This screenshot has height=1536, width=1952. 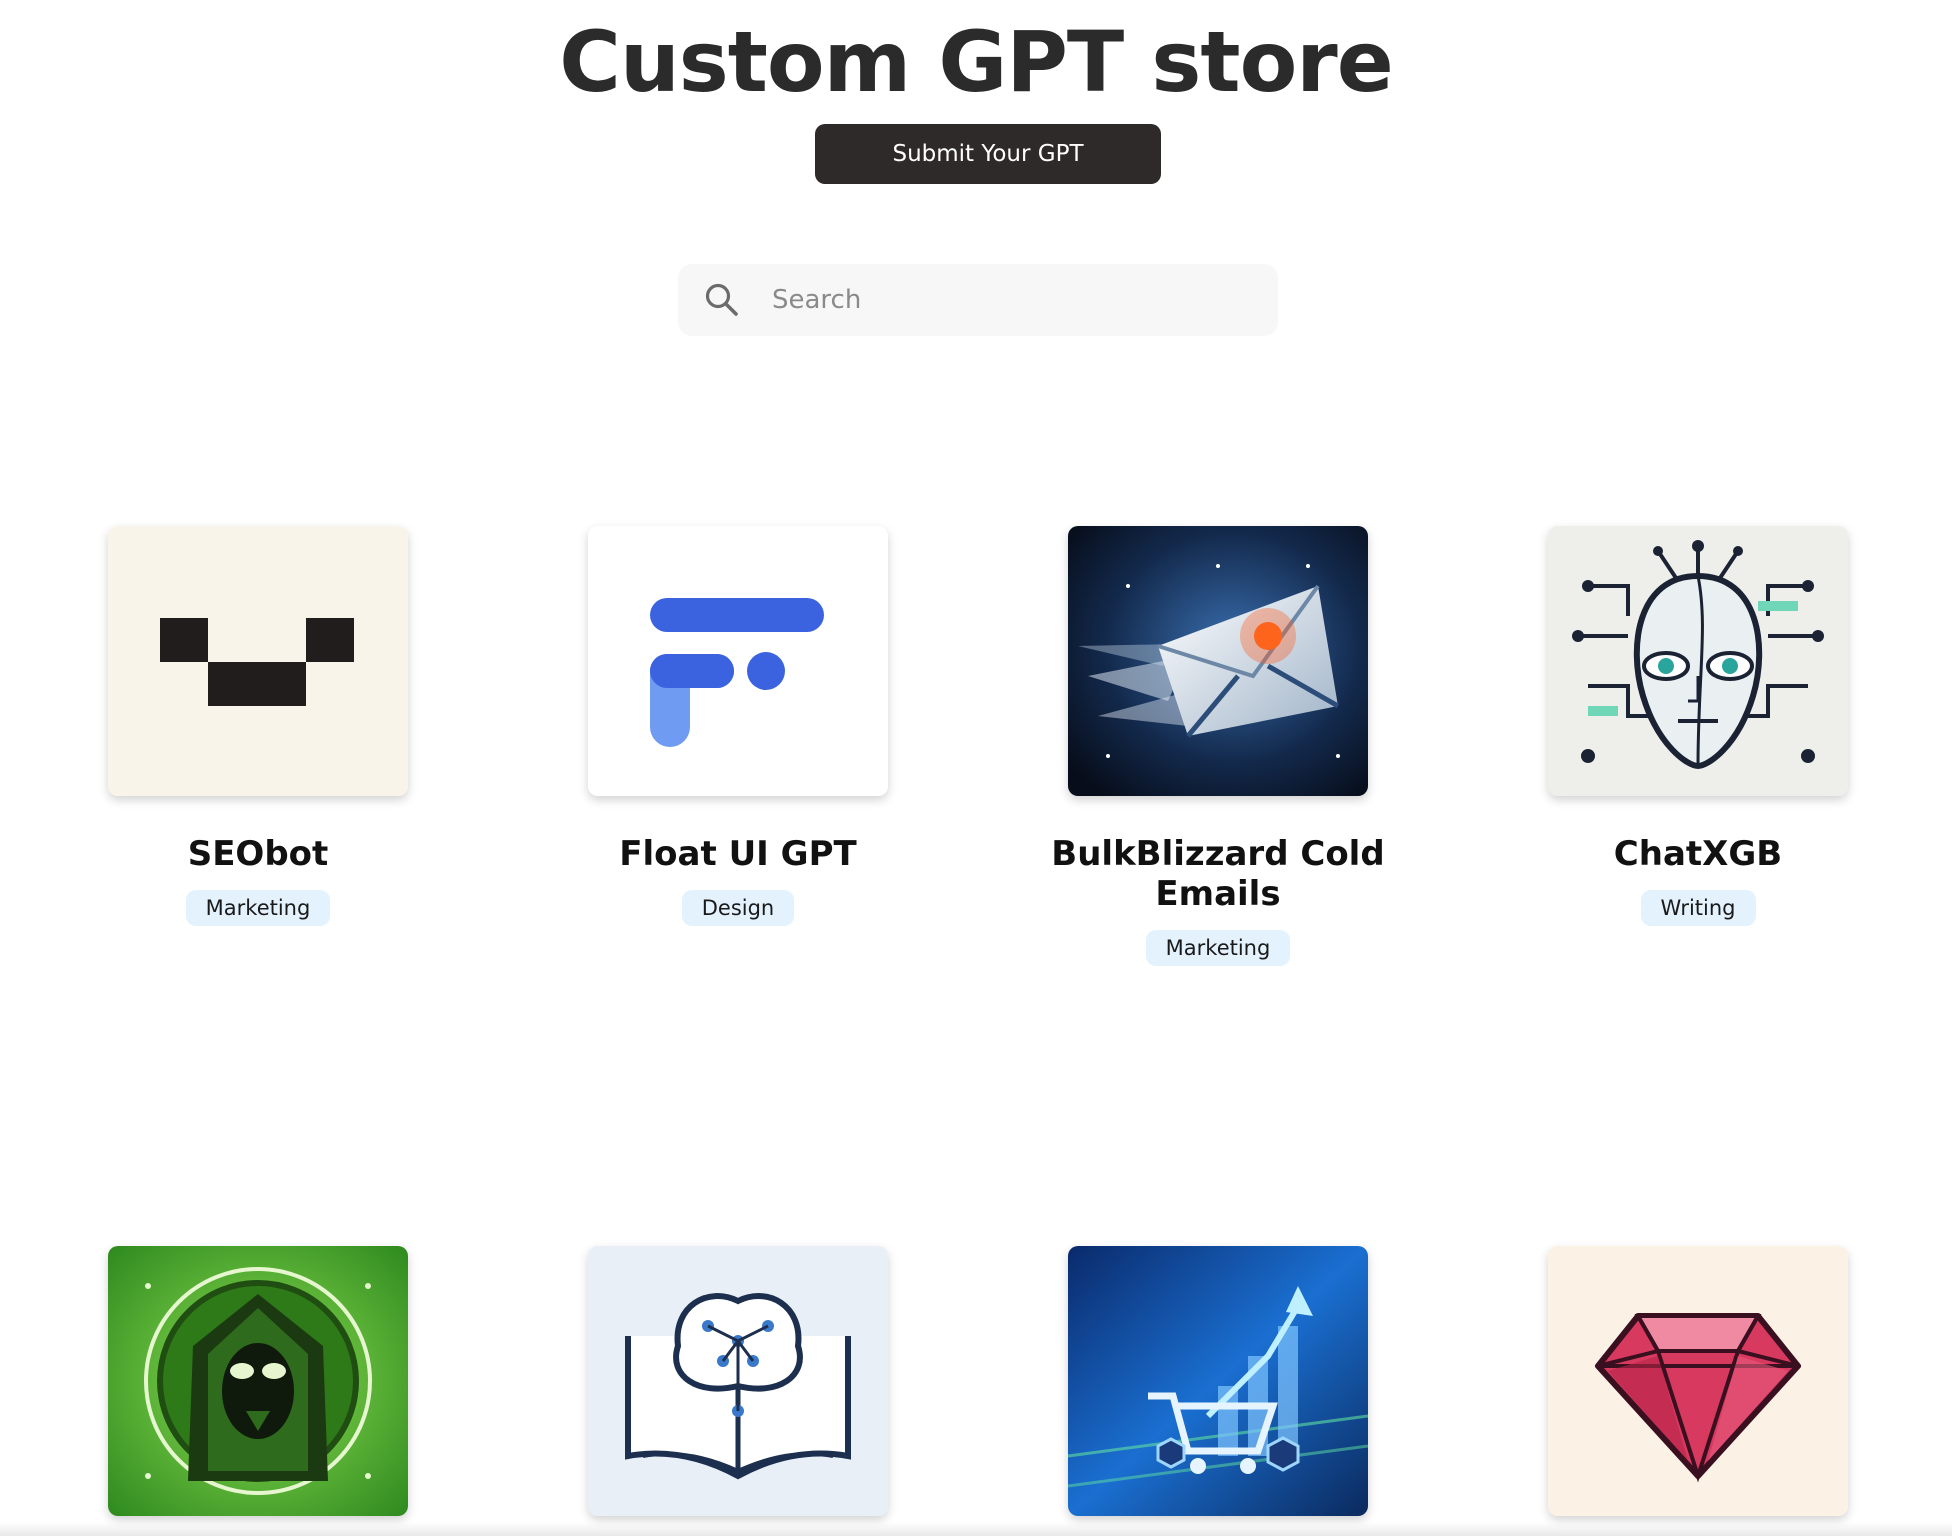 I want to click on float-ui-logo-icon, so click(x=738, y=661).